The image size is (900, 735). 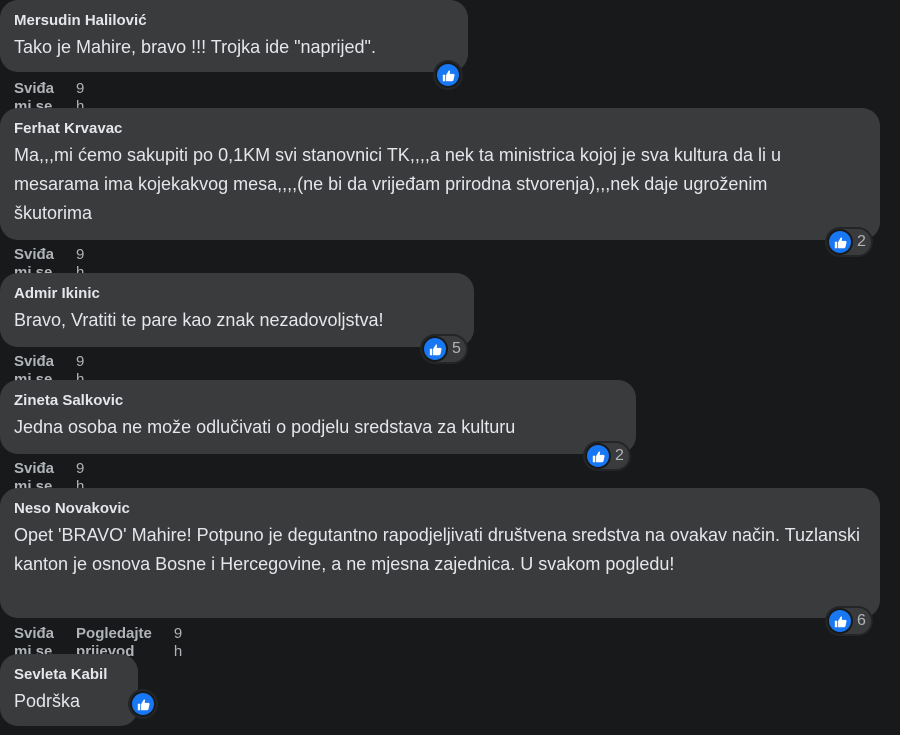 What do you see at coordinates (178, 643) in the screenshot?
I see `timestamp: 9 h` at bounding box center [178, 643].